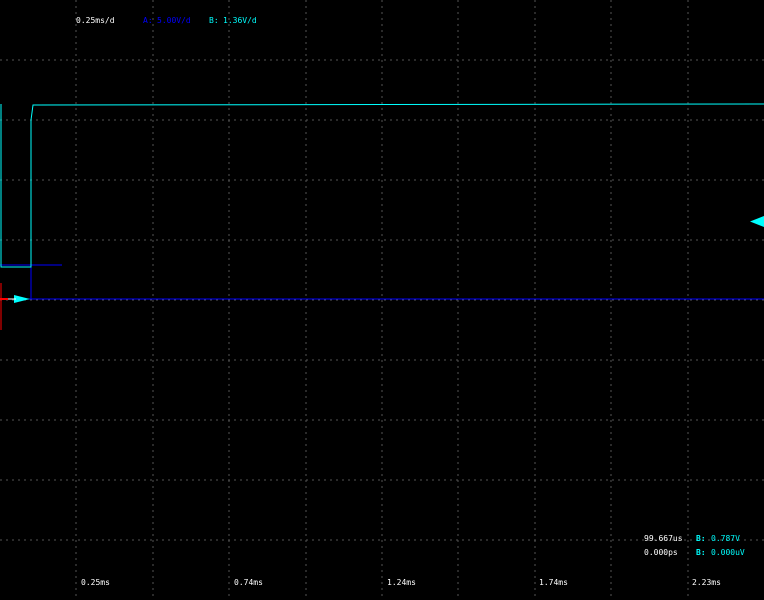 This screenshot has width=764, height=600. What do you see at coordinates (701, 552) in the screenshot?
I see `delta-channel-label: B:` at bounding box center [701, 552].